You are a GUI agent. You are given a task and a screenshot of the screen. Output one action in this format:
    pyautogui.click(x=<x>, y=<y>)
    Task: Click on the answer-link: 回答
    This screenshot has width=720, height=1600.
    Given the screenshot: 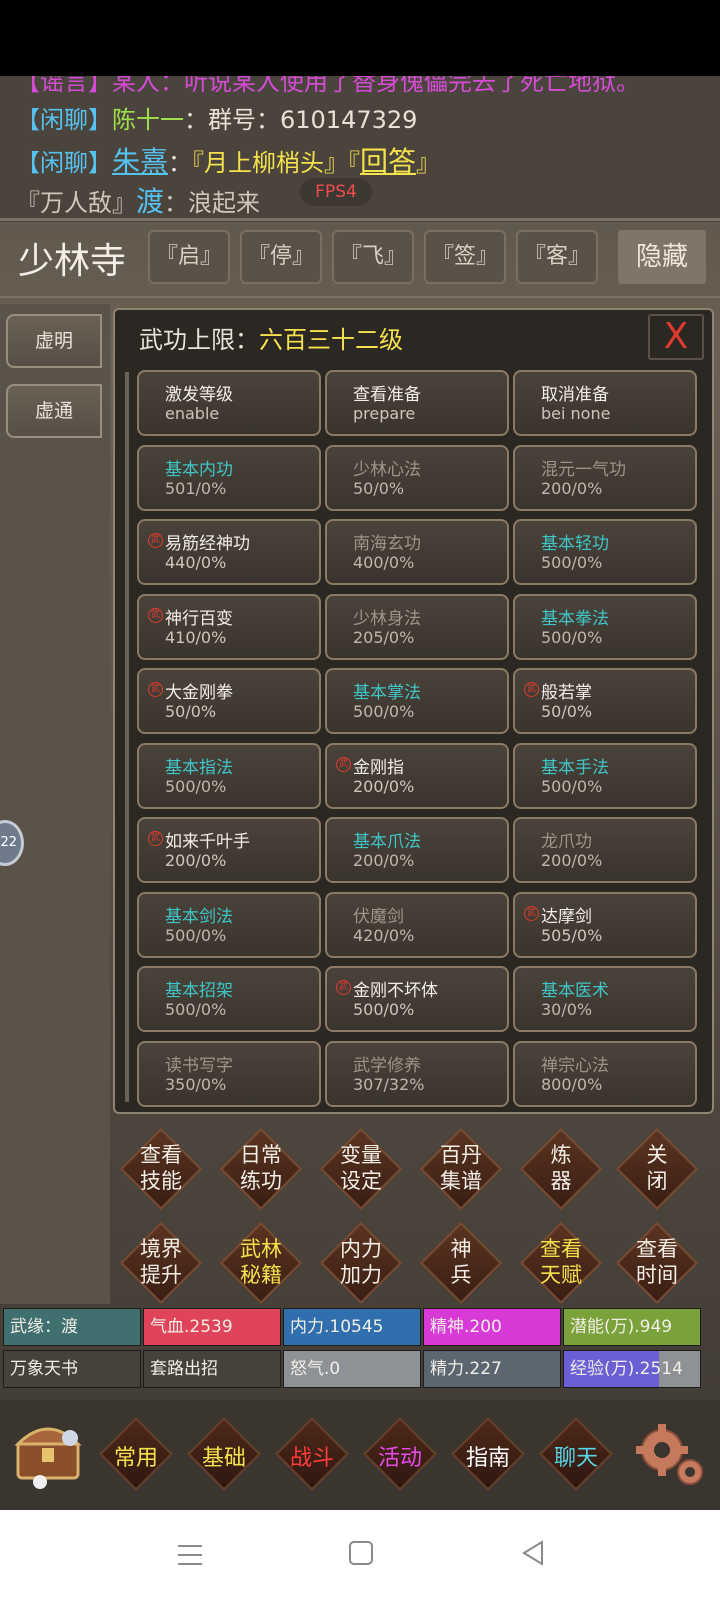 What is the action you would take?
    pyautogui.click(x=388, y=161)
    